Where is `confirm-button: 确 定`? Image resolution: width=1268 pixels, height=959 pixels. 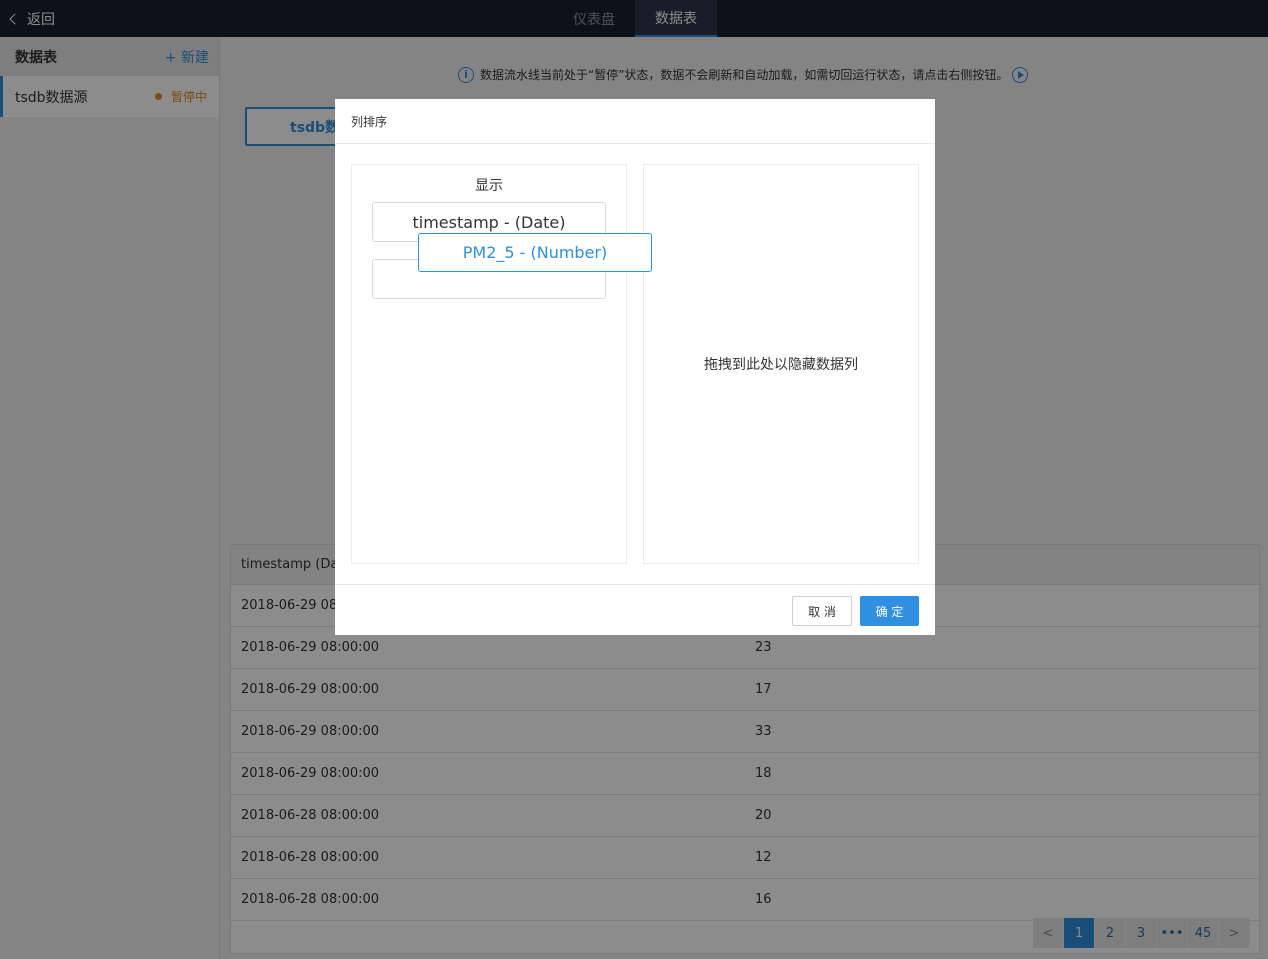
confirm-button: 确 定 is located at coordinates (889, 611).